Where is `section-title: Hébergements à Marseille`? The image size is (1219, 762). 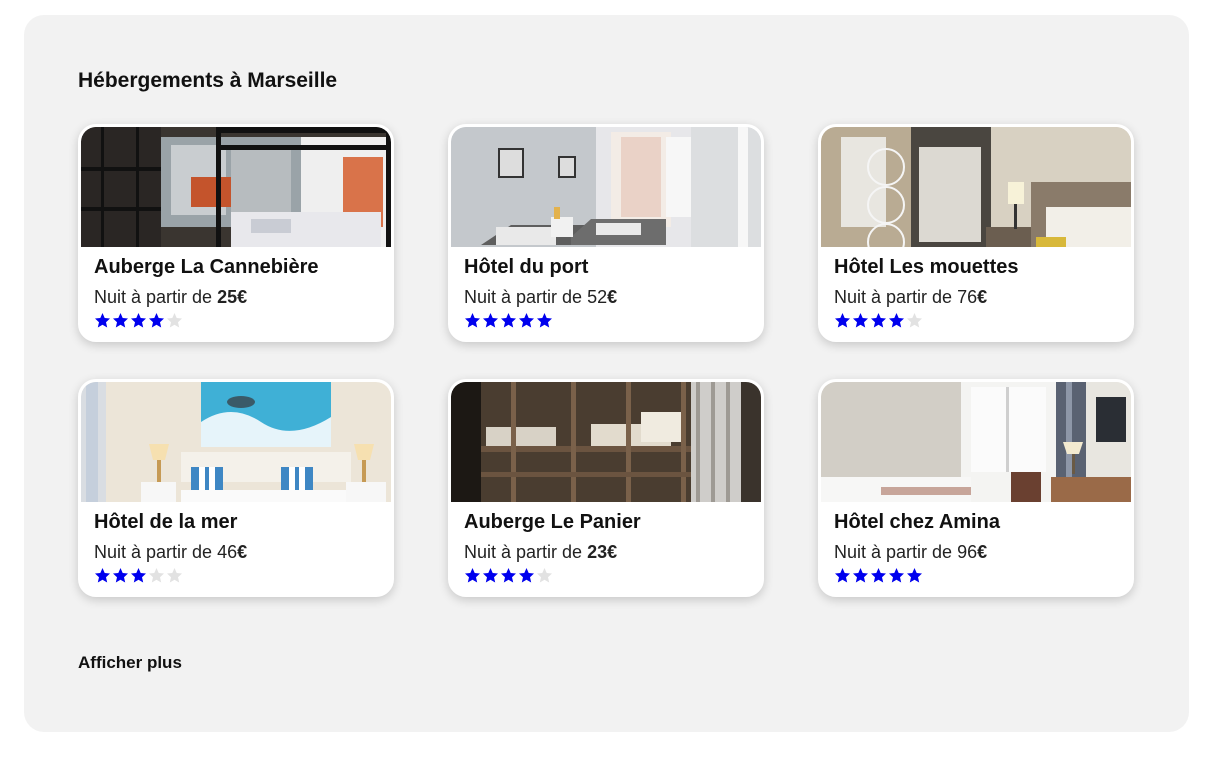 section-title: Hébergements à Marseille is located at coordinates (208, 80).